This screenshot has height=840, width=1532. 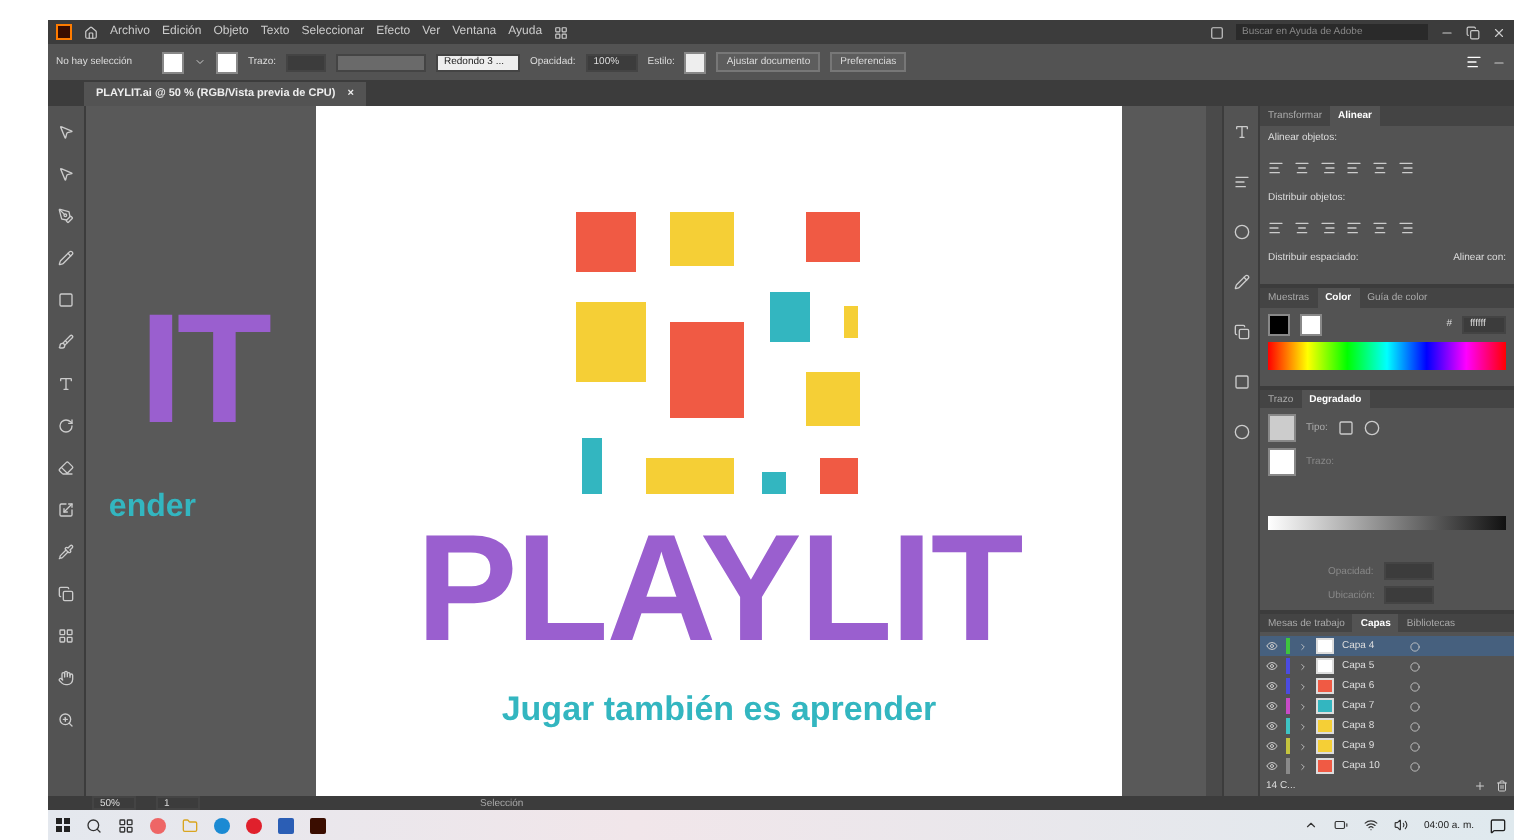 I want to click on gradient-swatch, so click(x=1282, y=428).